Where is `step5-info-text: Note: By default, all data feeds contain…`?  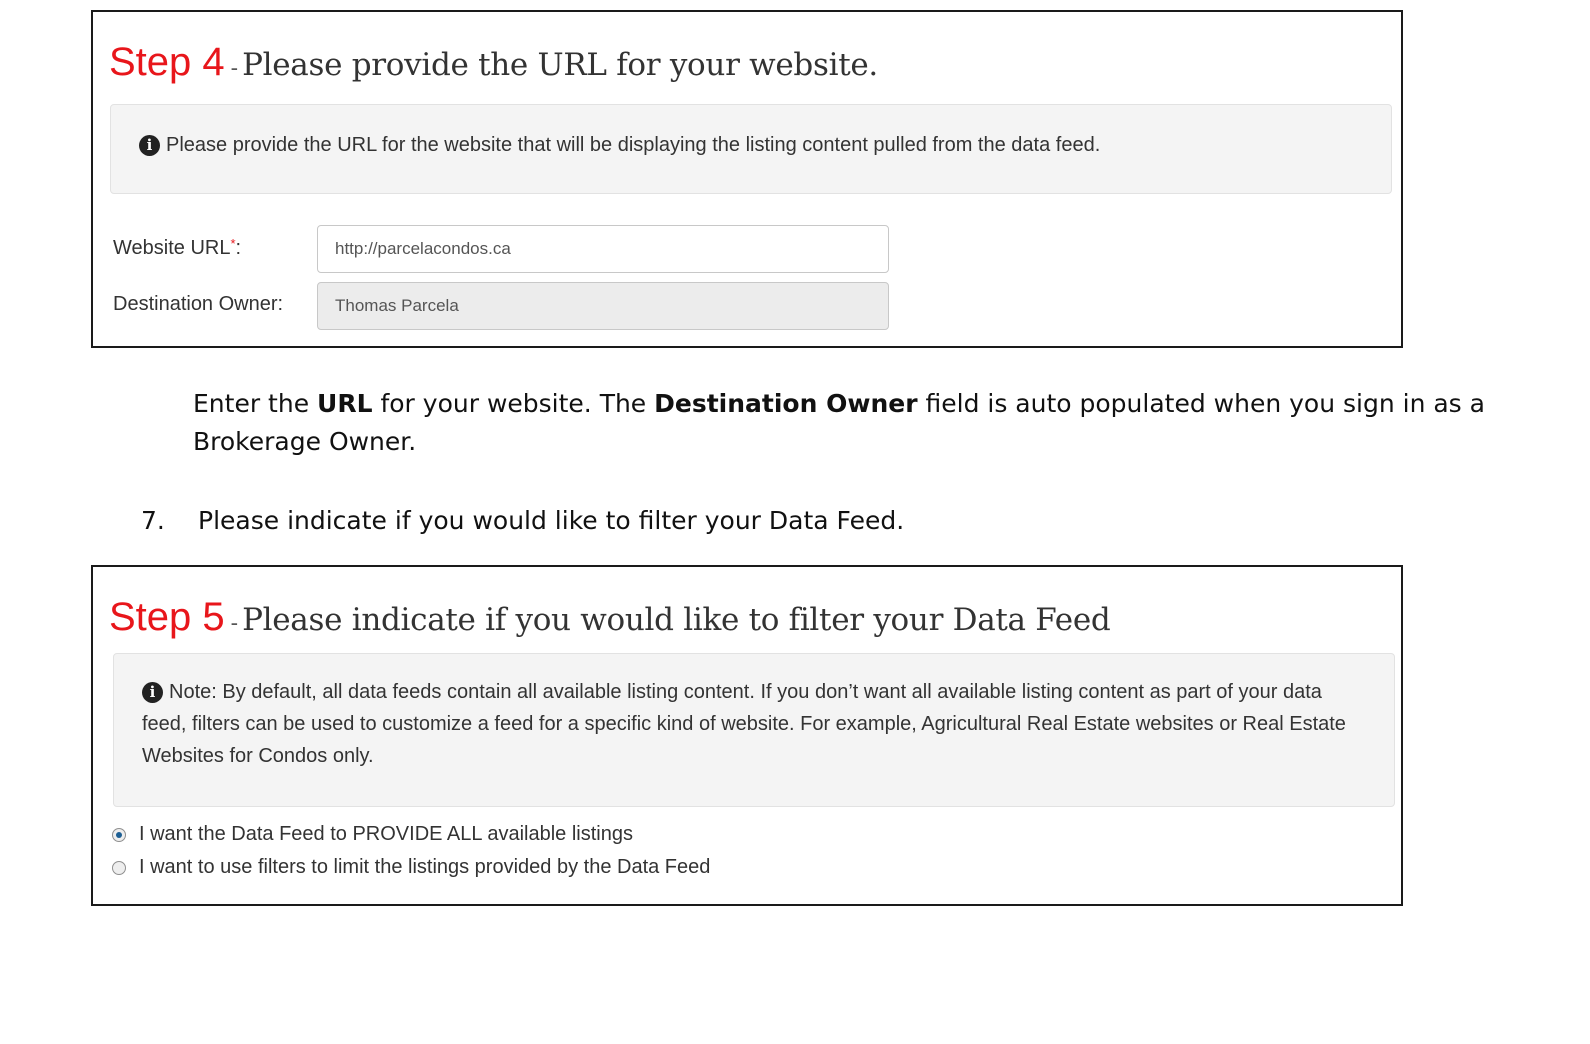
step5-info-text: Note: By default, all data feeds contain… is located at coordinates (744, 724).